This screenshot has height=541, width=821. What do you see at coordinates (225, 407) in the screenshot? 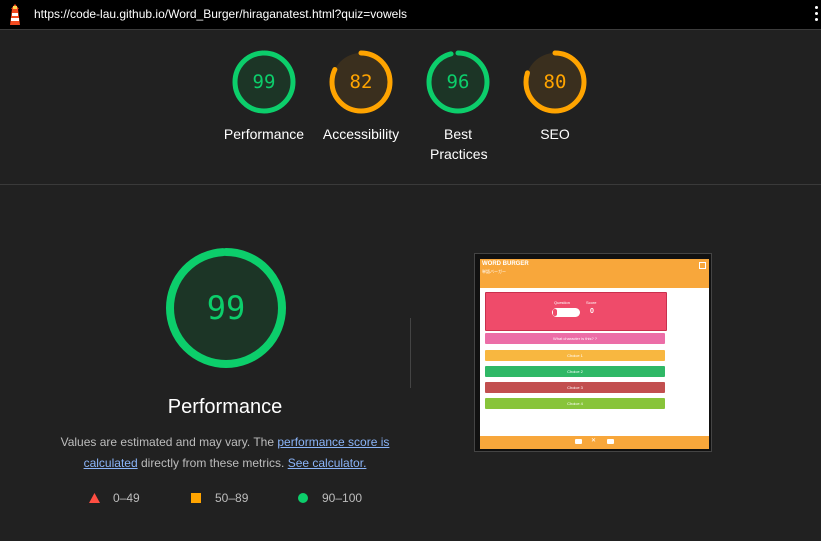
I see `performance-title: Performance` at bounding box center [225, 407].